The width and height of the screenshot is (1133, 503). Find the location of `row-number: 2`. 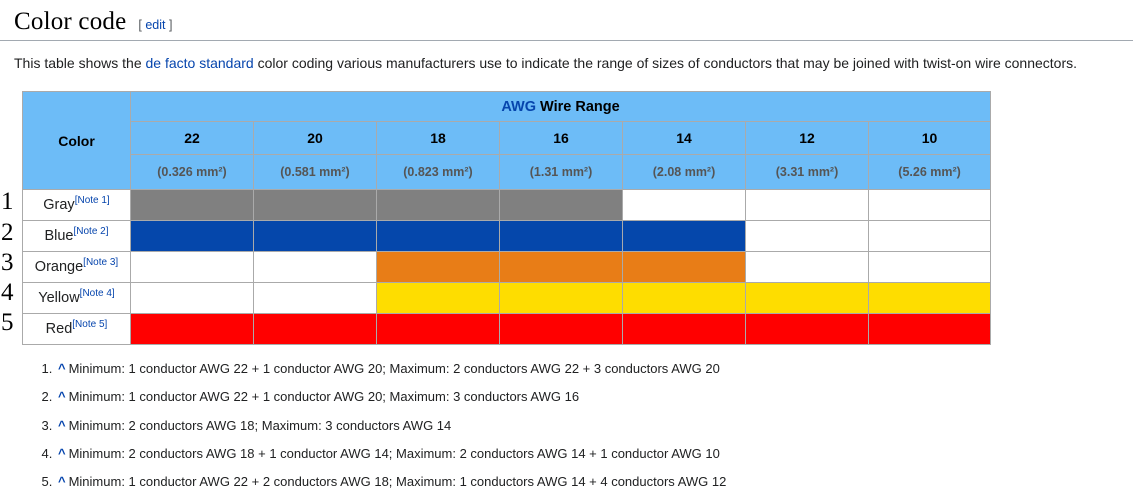

row-number: 2 is located at coordinates (7, 232).